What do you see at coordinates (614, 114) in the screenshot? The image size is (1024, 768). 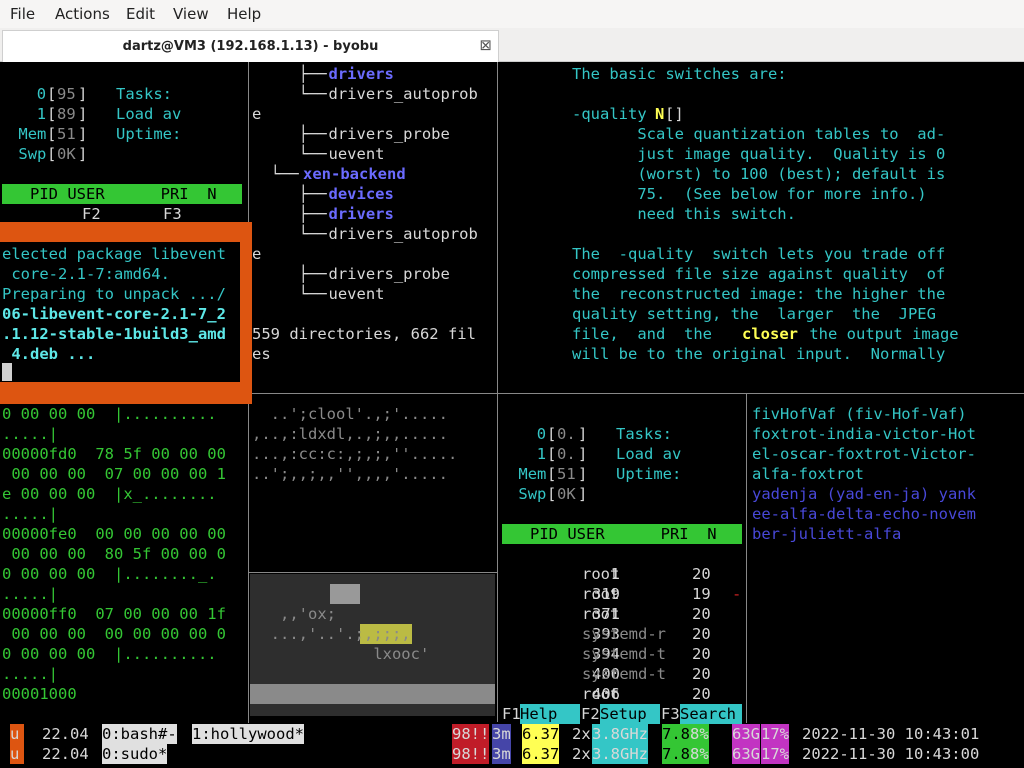 I see `man-line: -quality` at bounding box center [614, 114].